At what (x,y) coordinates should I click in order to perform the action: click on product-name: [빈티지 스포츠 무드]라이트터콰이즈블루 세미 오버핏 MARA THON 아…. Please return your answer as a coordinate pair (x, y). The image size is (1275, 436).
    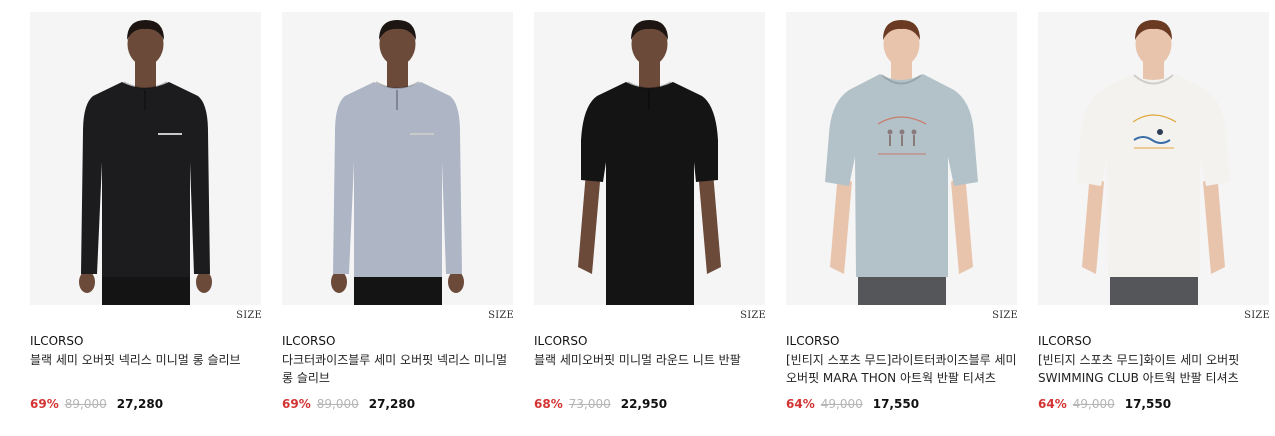
    Looking at the image, I should click on (902, 369).